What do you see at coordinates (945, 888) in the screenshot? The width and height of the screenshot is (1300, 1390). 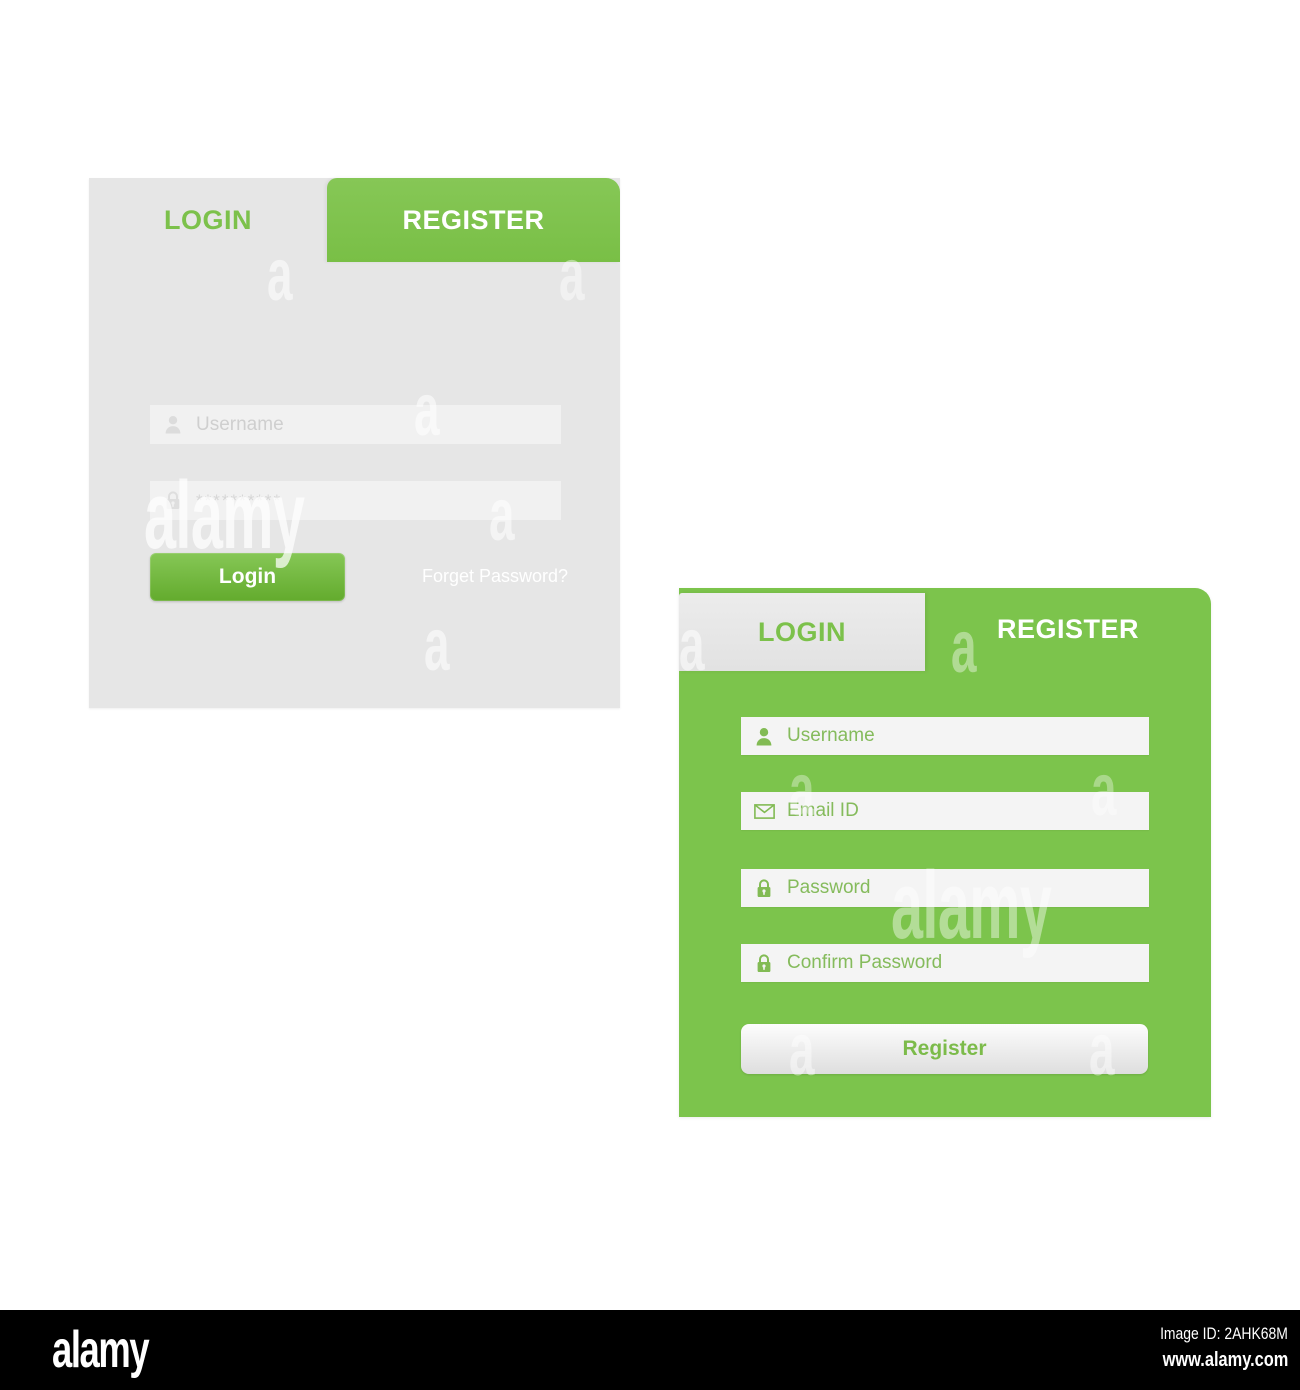 I see `password-field: Password` at bounding box center [945, 888].